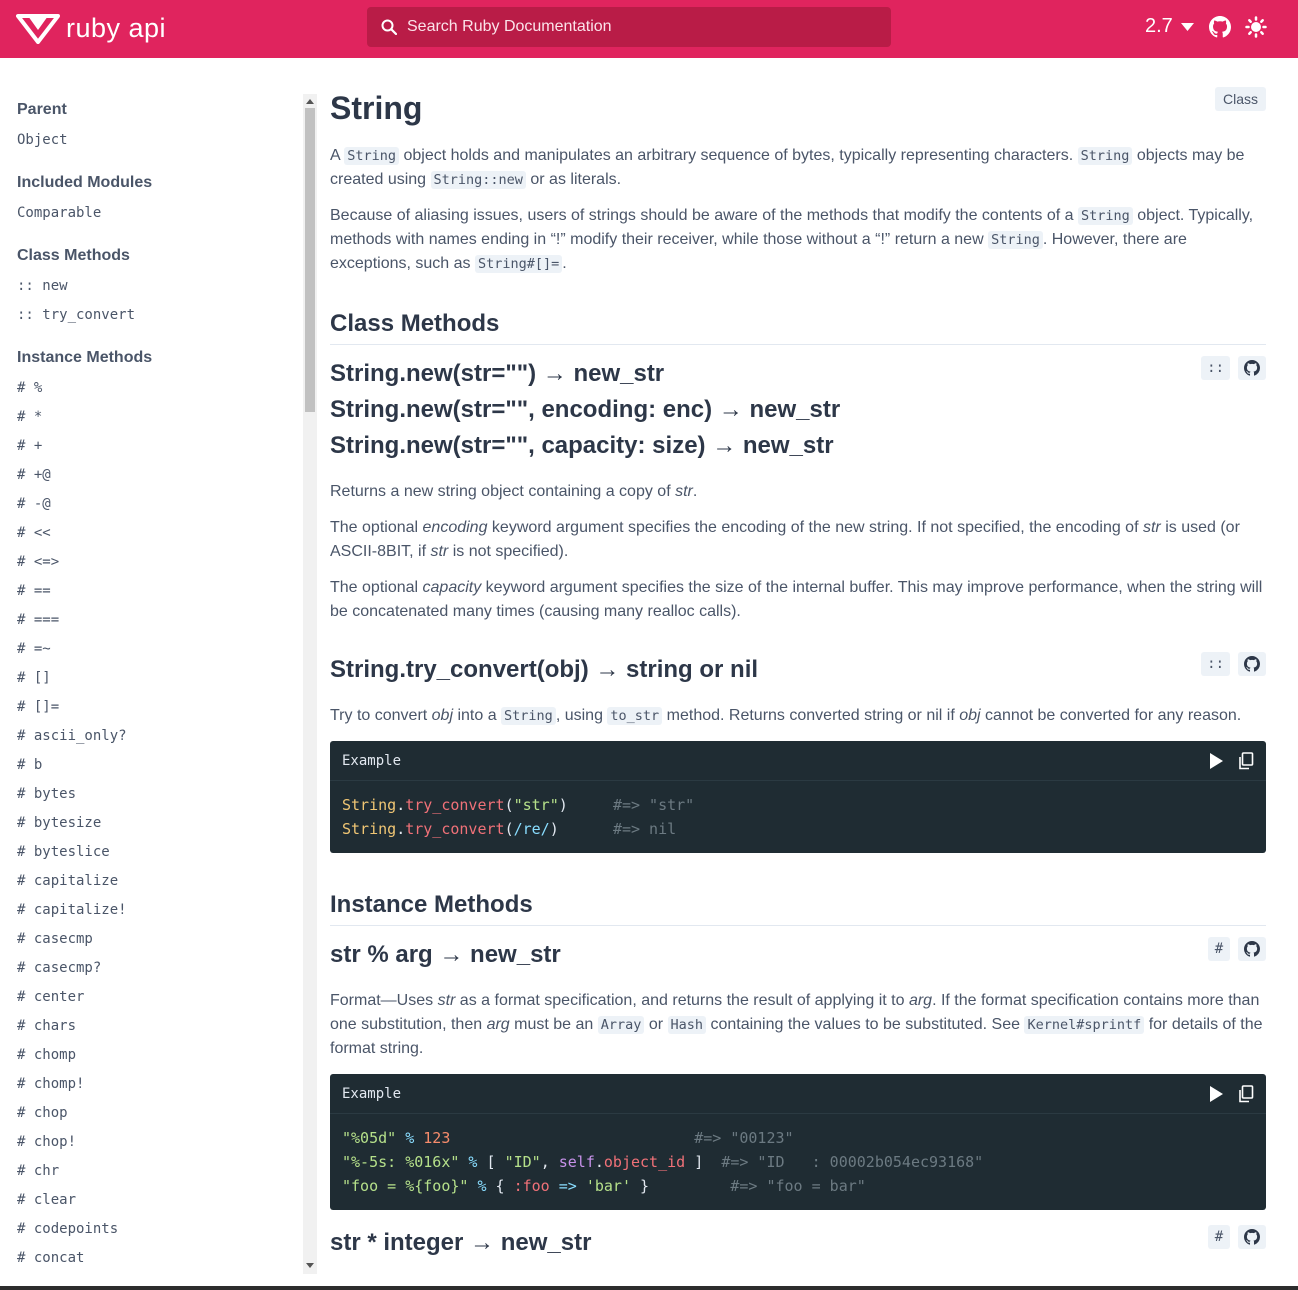 This screenshot has height=1290, width=1298. I want to click on inline-code: to_str, so click(635, 716).